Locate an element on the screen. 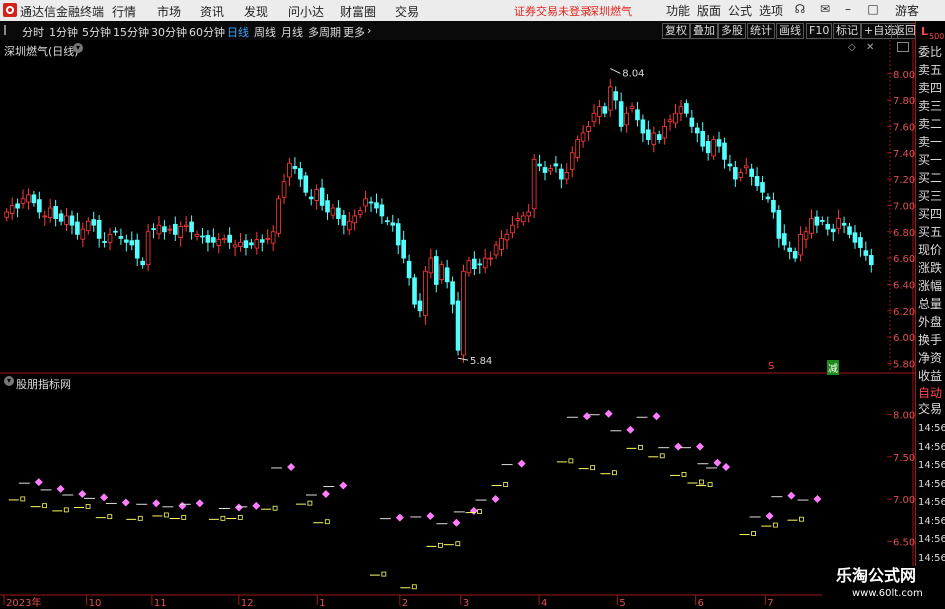  menu-gongshi: 公式 is located at coordinates (740, 10).